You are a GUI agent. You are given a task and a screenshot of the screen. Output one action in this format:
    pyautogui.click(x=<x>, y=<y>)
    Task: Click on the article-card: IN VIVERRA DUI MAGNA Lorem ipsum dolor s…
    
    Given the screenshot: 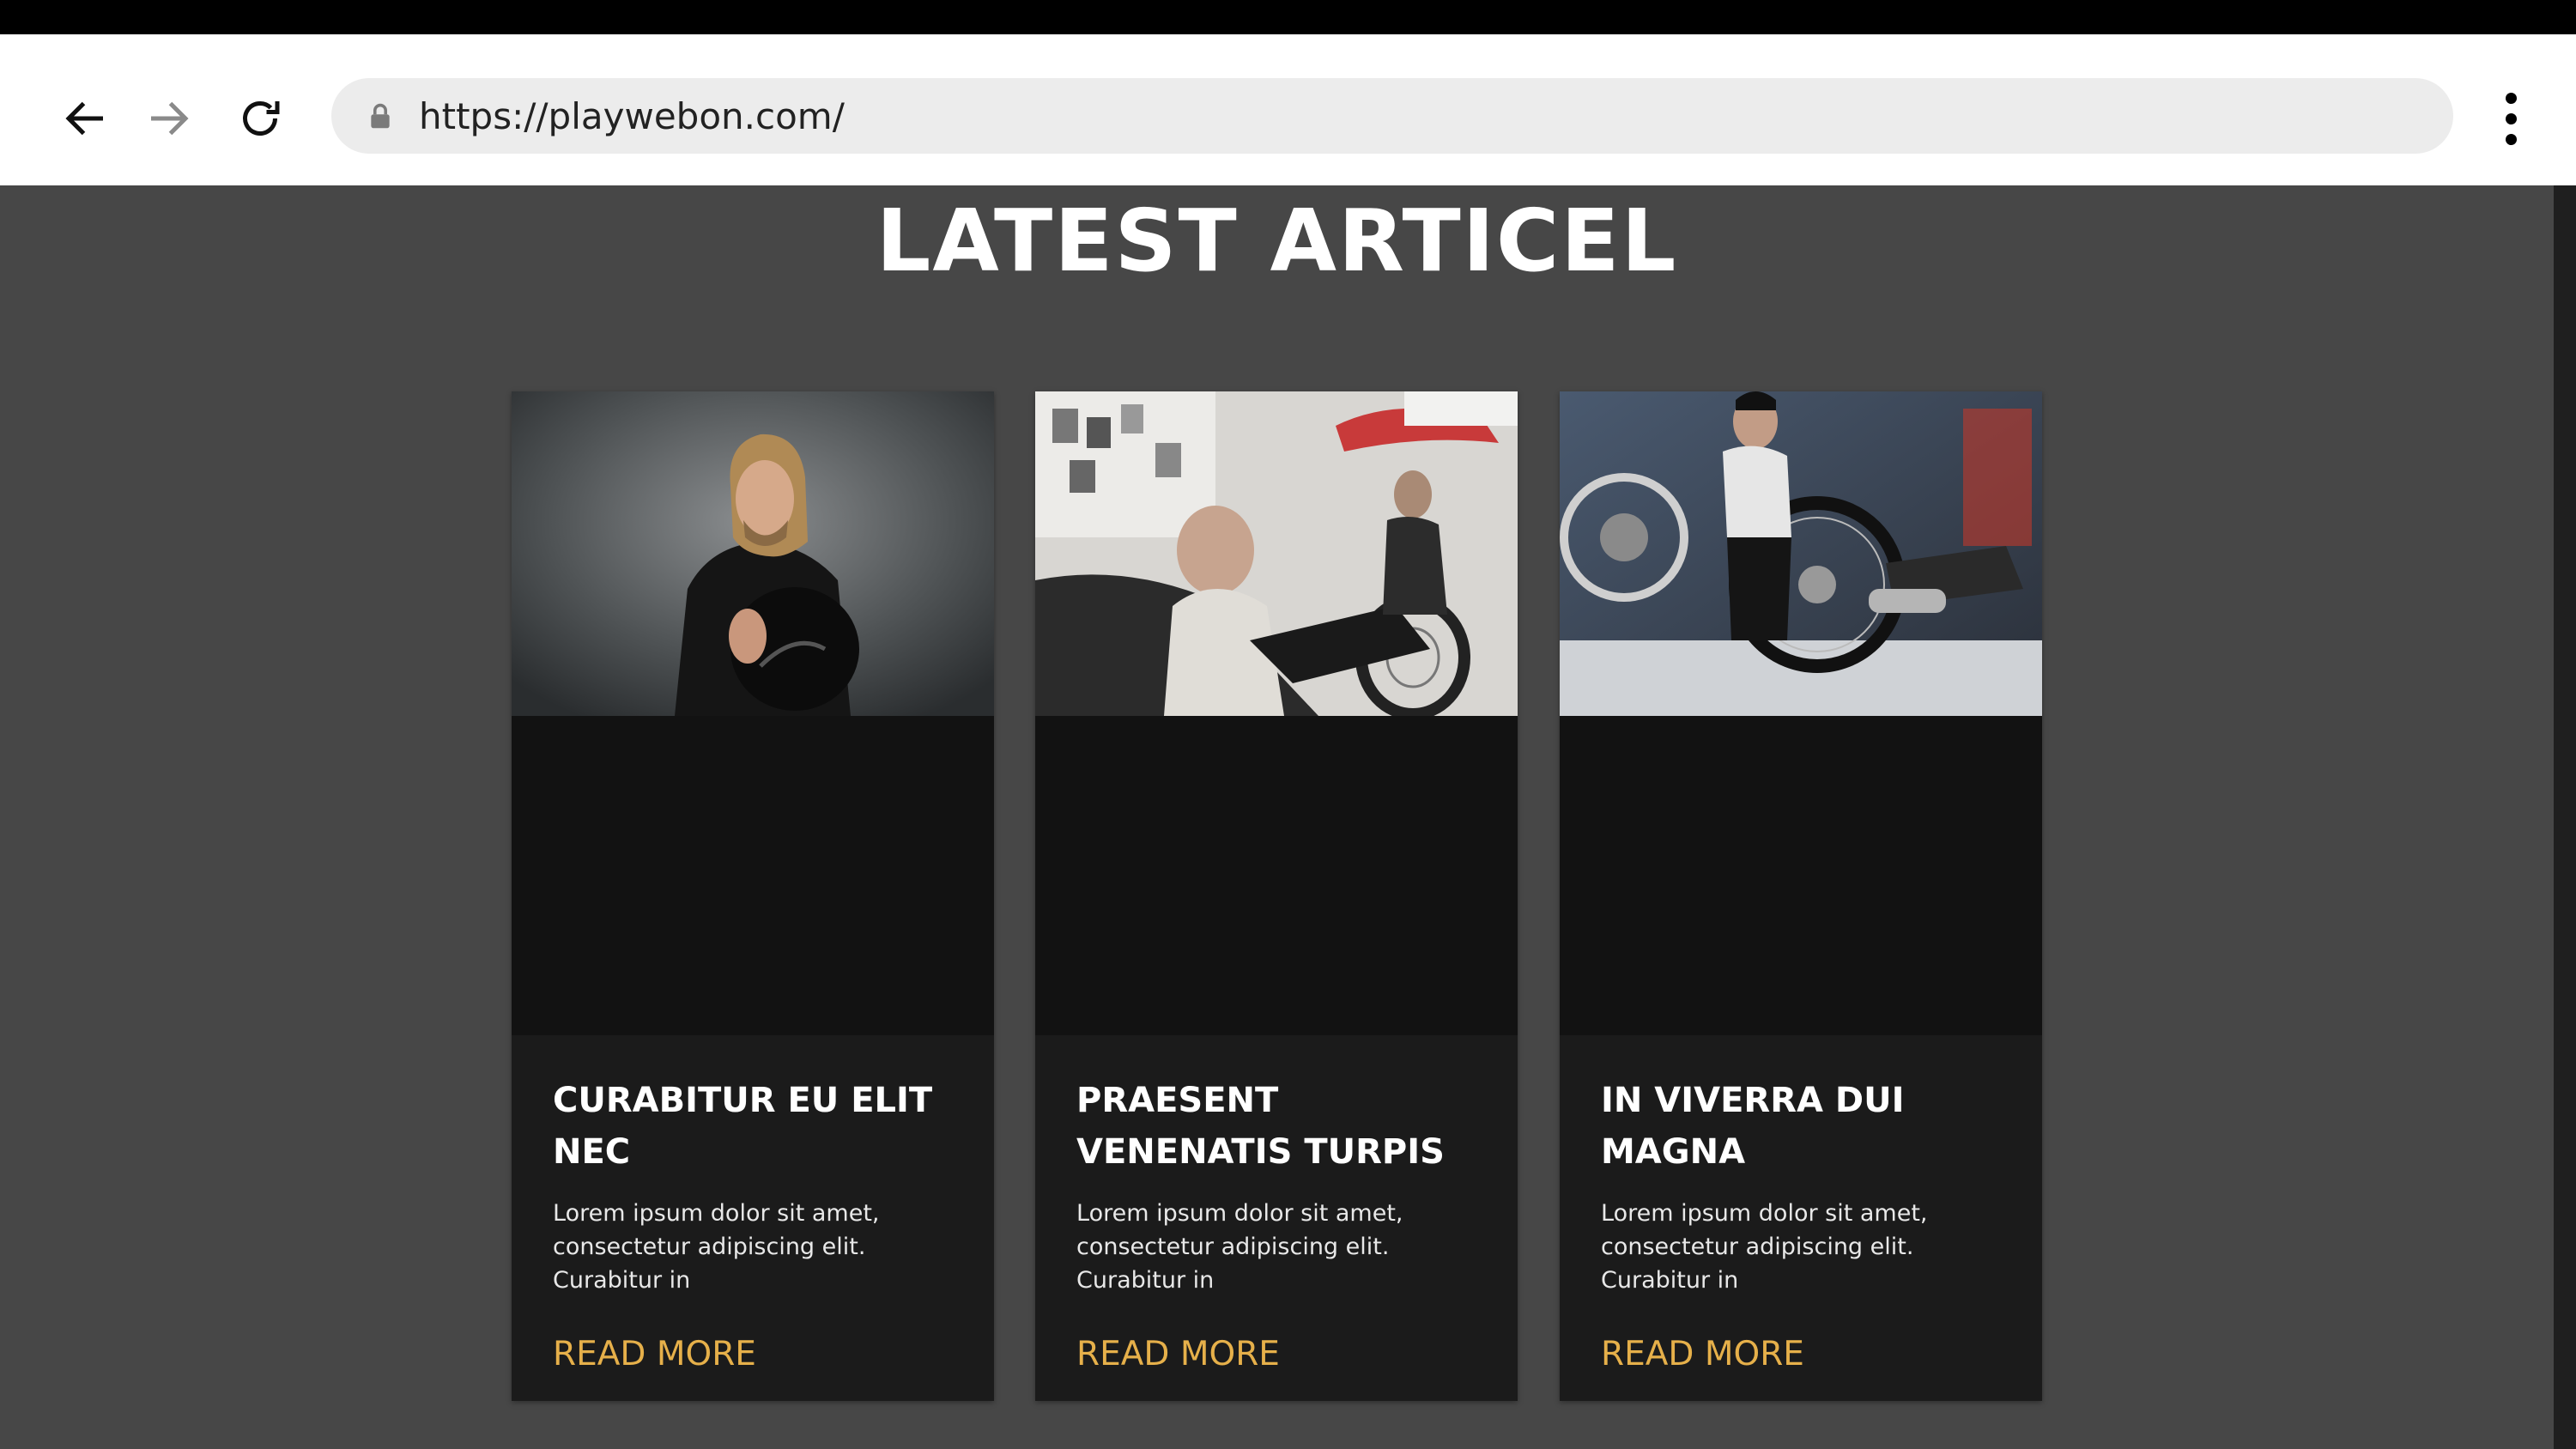 What is the action you would take?
    pyautogui.click(x=1801, y=896)
    